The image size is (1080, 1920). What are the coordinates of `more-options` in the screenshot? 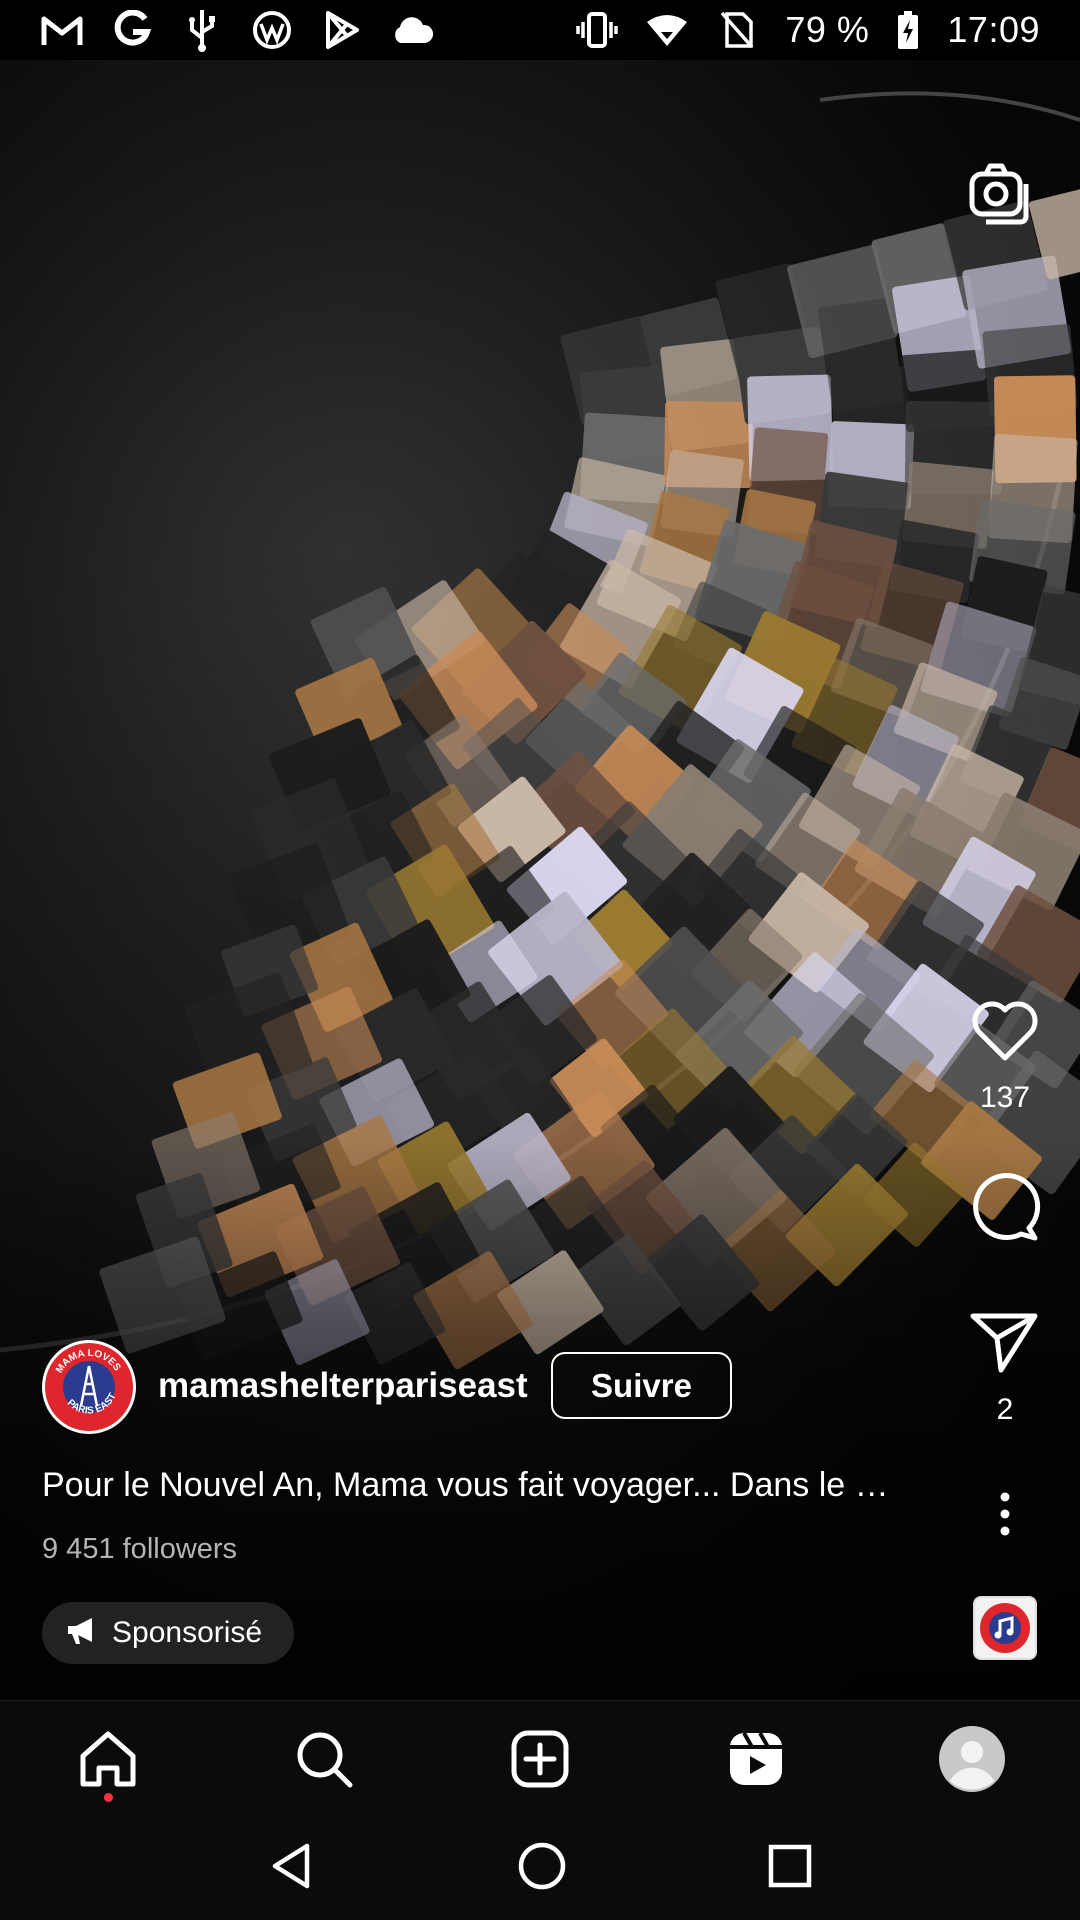 It's located at (1005, 1516).